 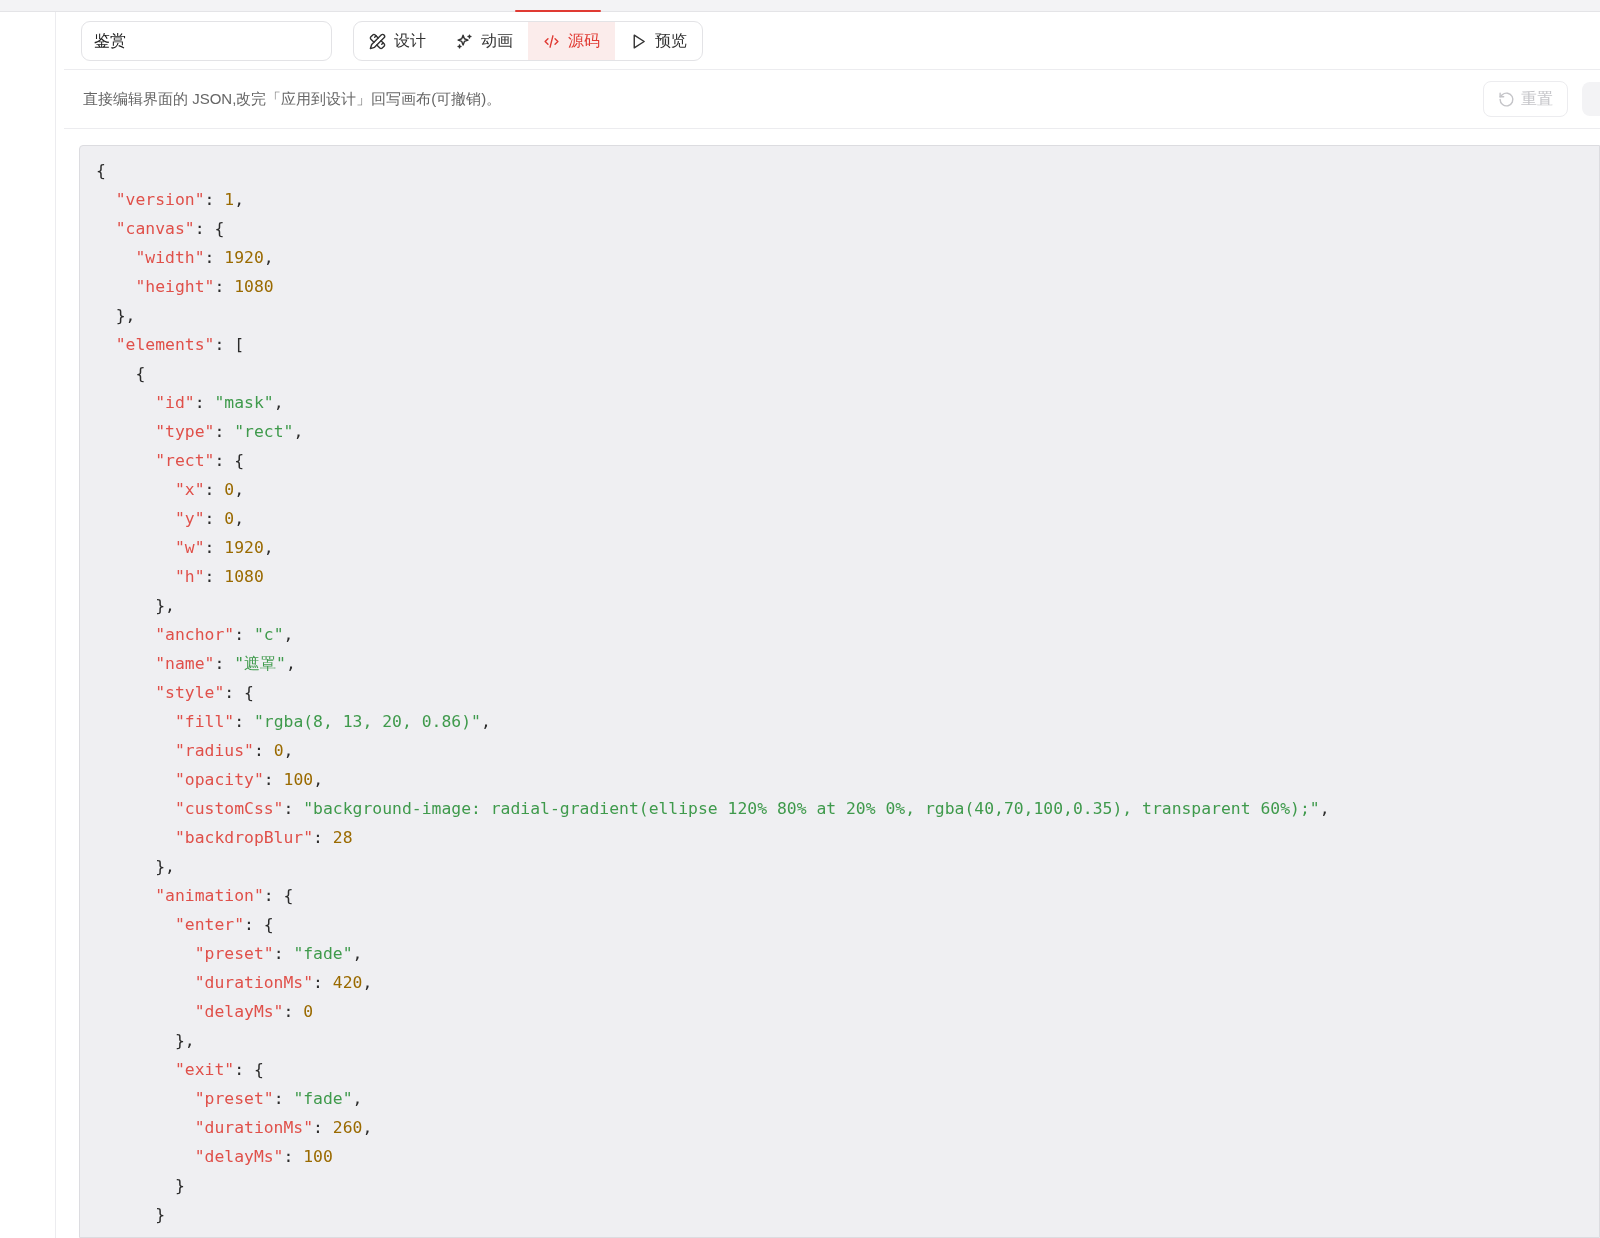 I want to click on tab: 动画, so click(x=484, y=41).